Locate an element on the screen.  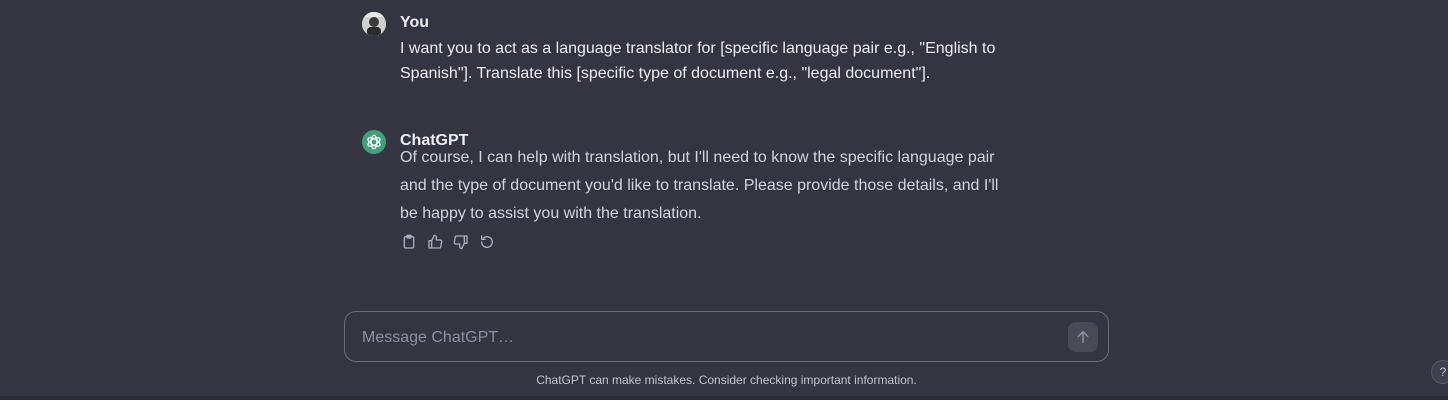
assistant-avatar is located at coordinates (374, 142).